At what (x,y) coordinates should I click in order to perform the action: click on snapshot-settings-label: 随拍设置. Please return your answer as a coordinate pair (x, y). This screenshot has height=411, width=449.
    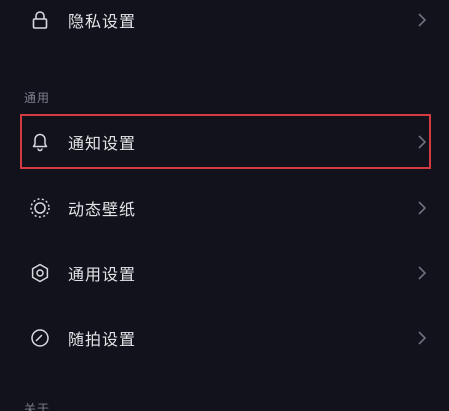
    Looking at the image, I should click on (102, 339).